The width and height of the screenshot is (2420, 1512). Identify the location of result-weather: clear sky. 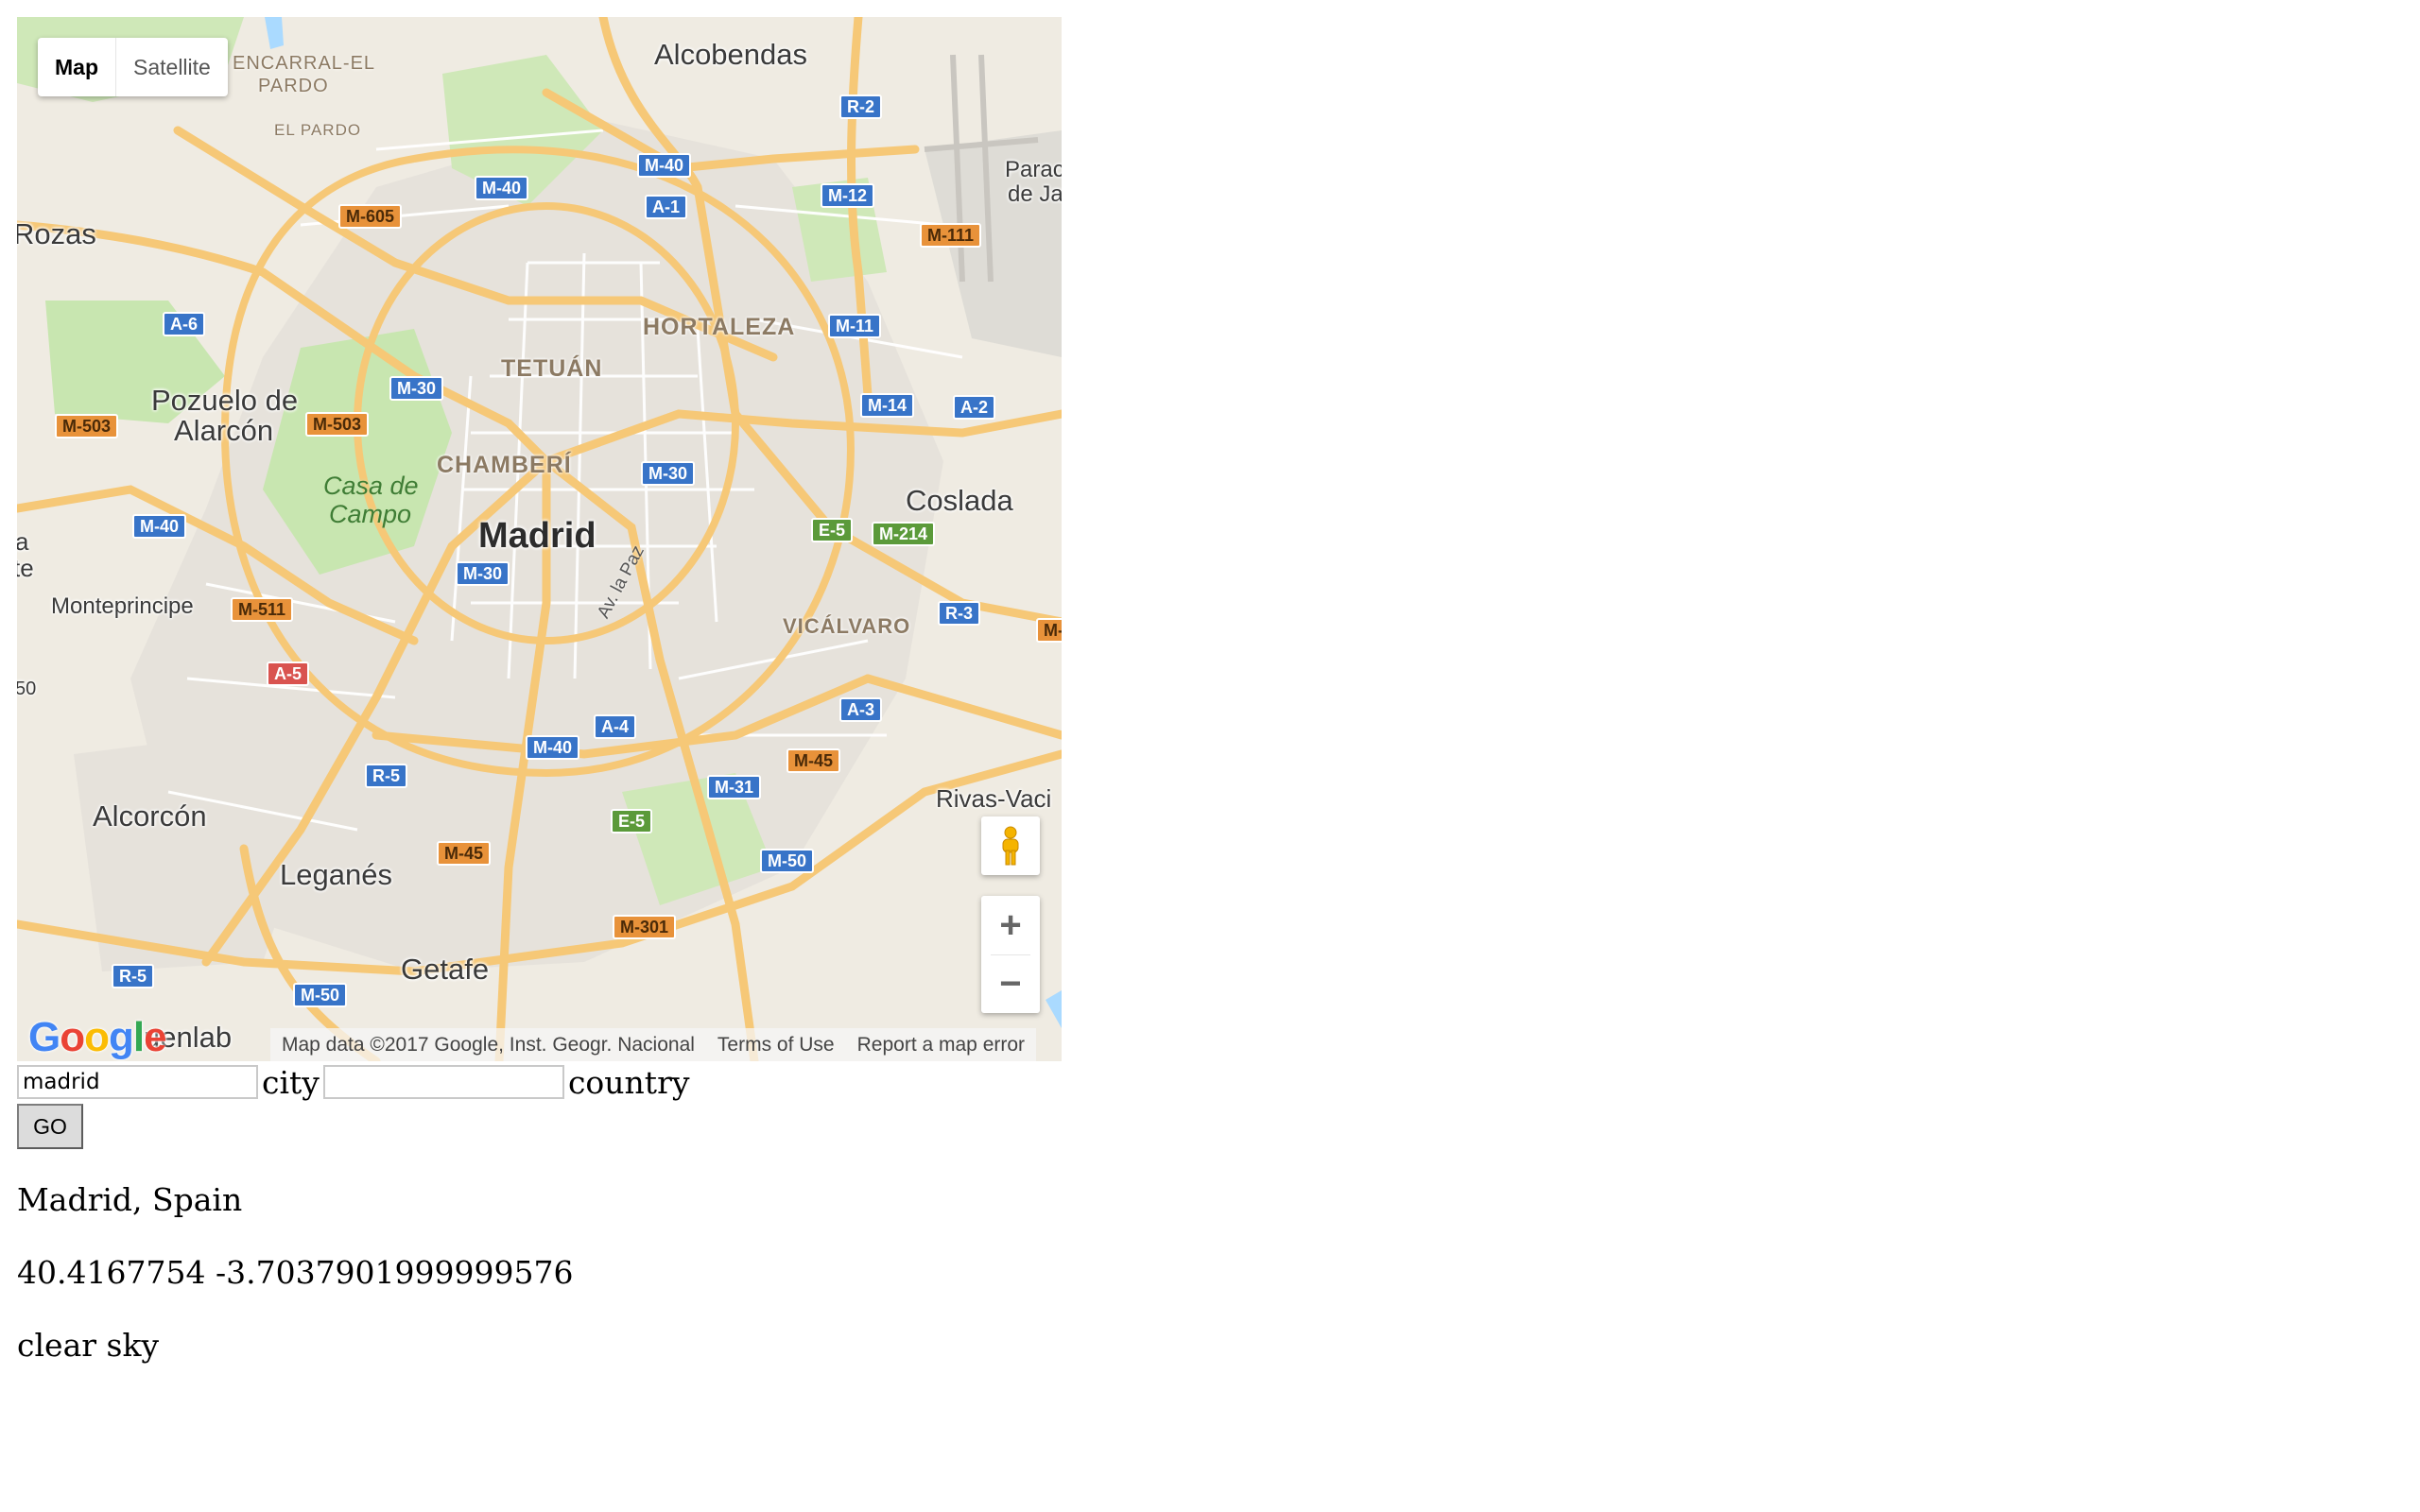
(88, 1345).